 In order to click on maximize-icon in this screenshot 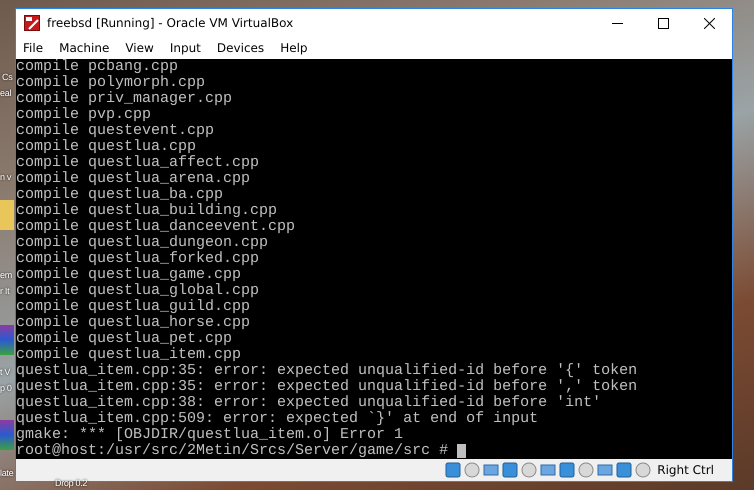, I will do `click(663, 23)`.